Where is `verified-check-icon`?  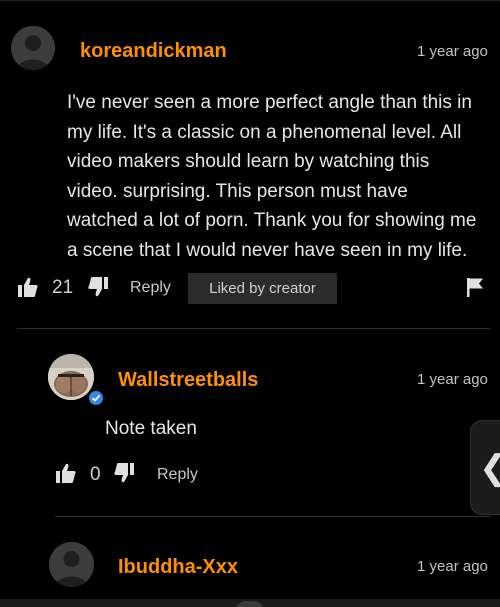 verified-check-icon is located at coordinates (96, 398).